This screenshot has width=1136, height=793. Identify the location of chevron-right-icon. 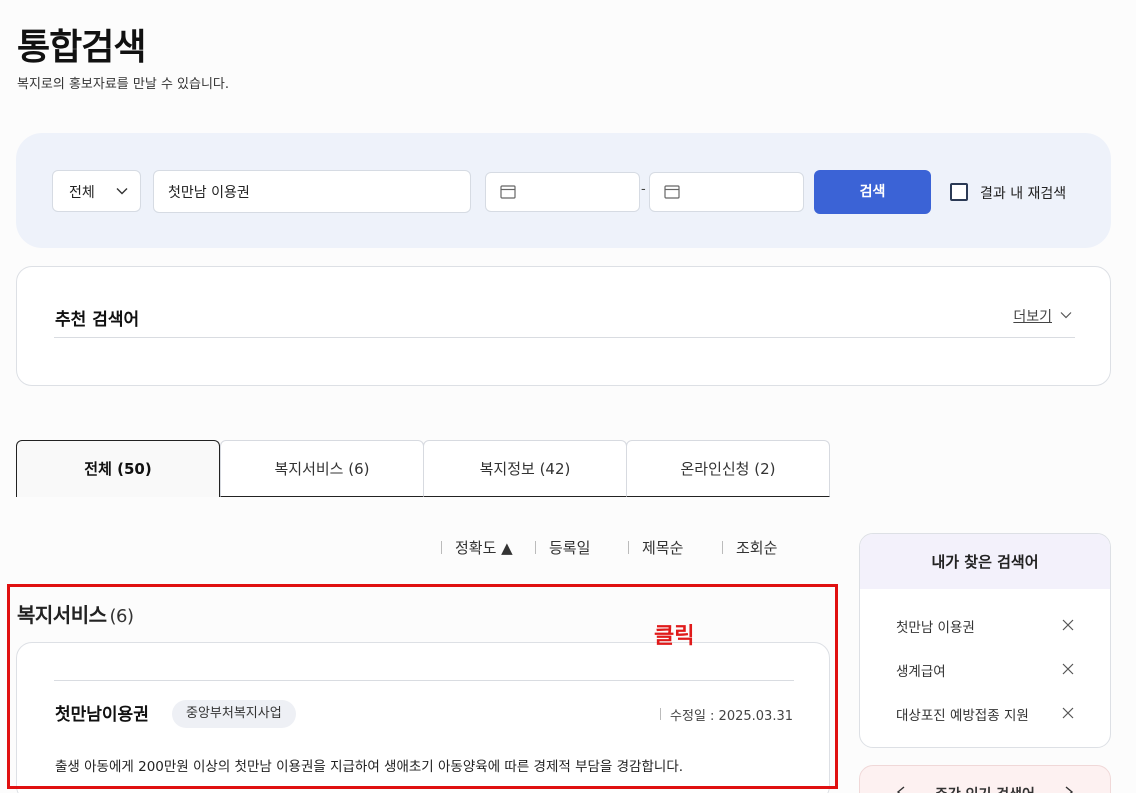
(1069, 789).